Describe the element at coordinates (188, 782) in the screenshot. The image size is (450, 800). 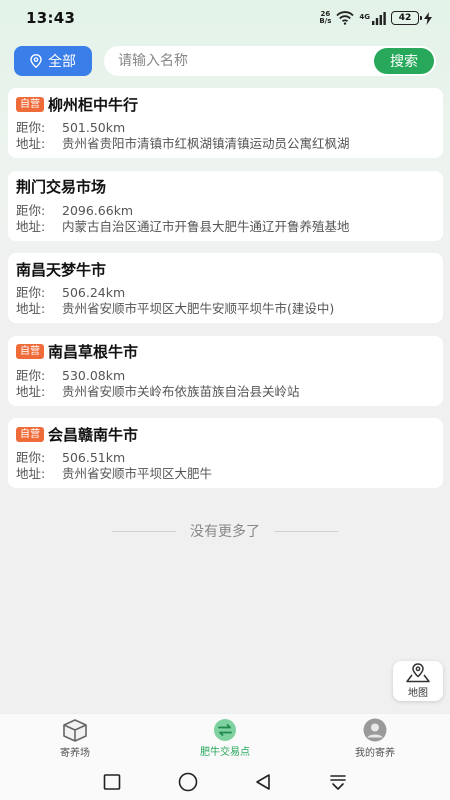
I see `home-icon` at that location.